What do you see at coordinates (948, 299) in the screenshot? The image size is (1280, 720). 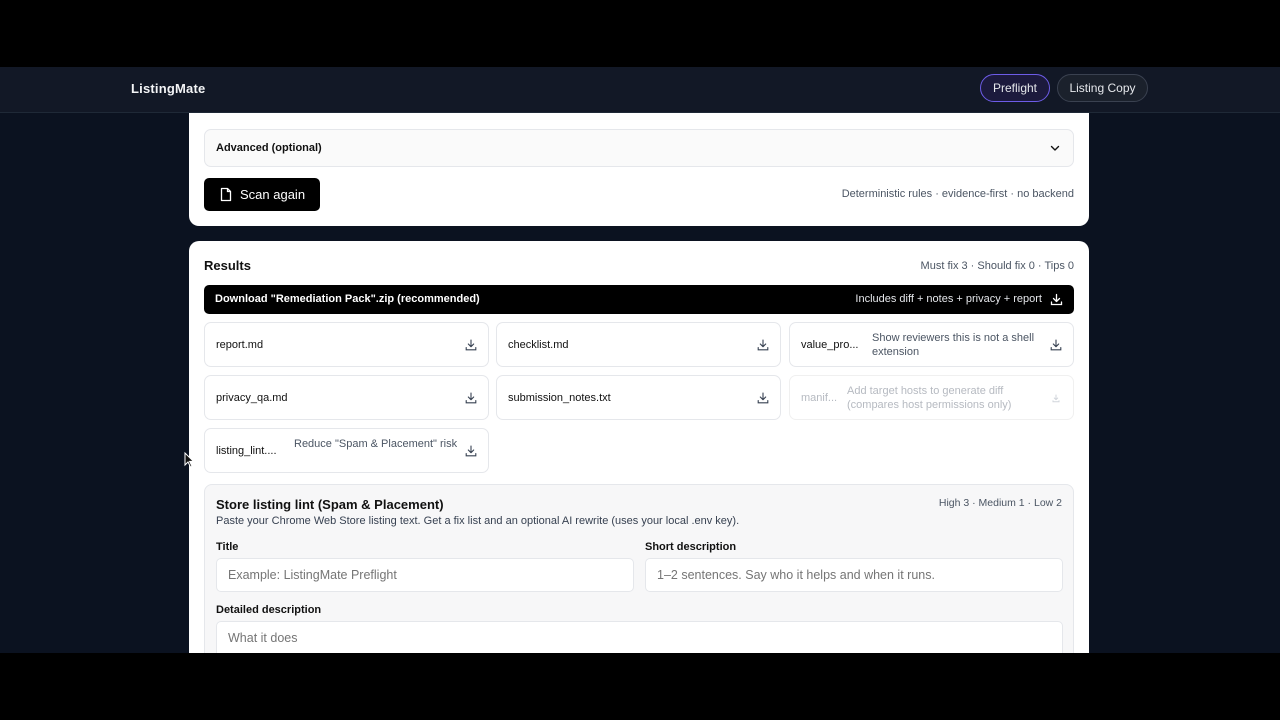 I see `download-pack-meta: Includes diff + notes + privacy + report` at bounding box center [948, 299].